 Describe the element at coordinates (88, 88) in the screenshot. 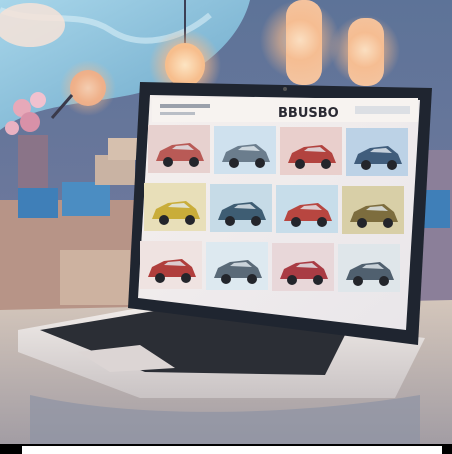

I see `wall-lamp-glow` at that location.